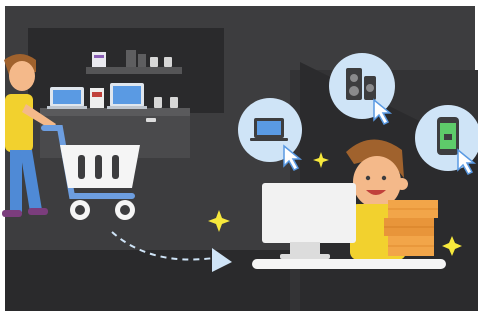 This screenshot has width=478, height=315. Describe the element at coordinates (448, 136) in the screenshot. I see `smartphone-icon` at that location.